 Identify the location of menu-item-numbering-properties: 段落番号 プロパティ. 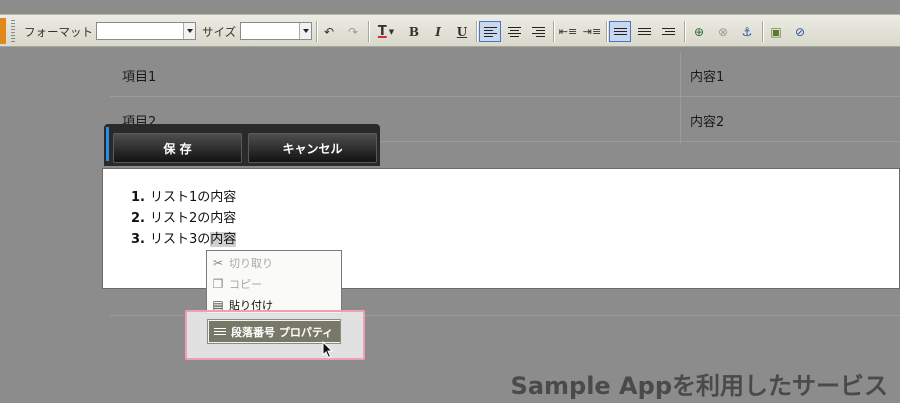
(274, 331).